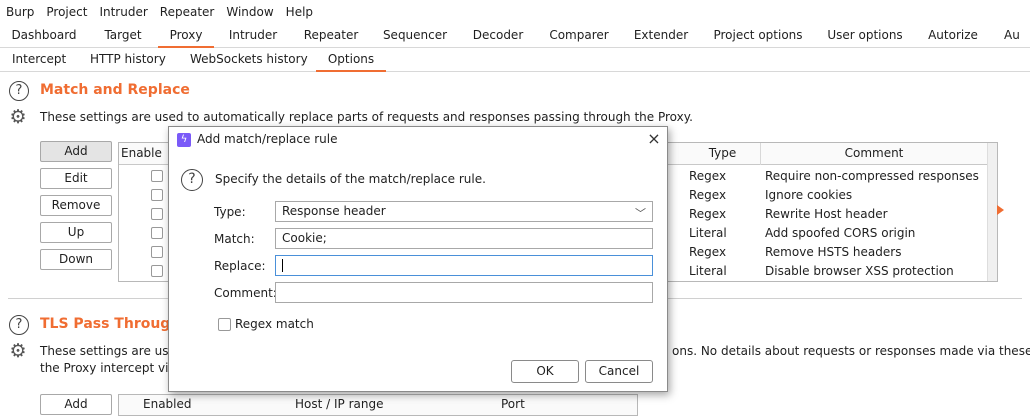 The image size is (1030, 420). What do you see at coordinates (1000, 210) in the screenshot?
I see `expand-arrow-icon` at bounding box center [1000, 210].